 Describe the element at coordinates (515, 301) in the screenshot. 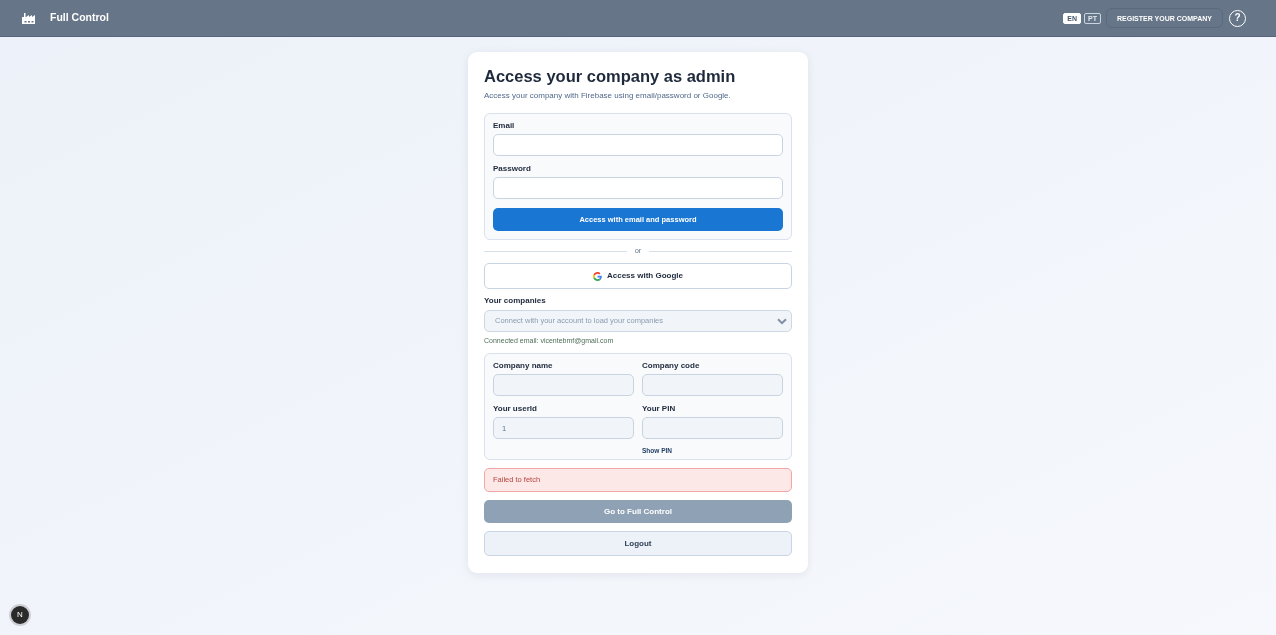

I see `field-label: Your companies` at that location.